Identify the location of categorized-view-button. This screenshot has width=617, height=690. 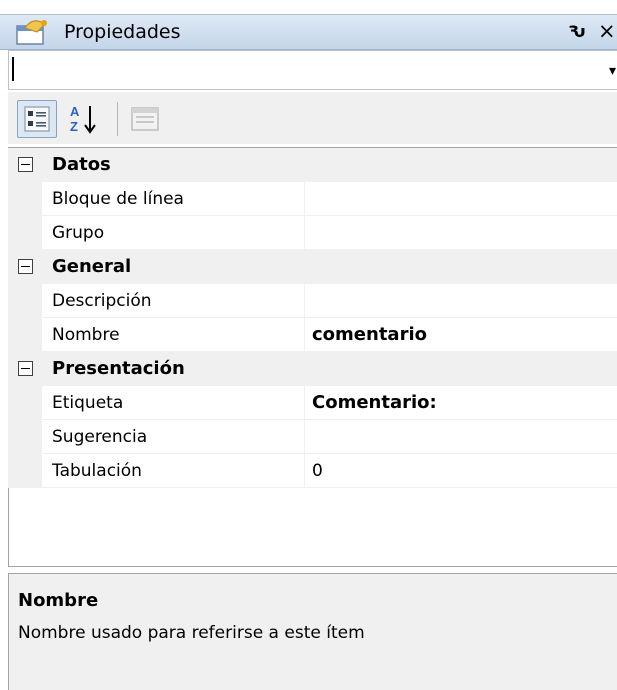
(37, 119).